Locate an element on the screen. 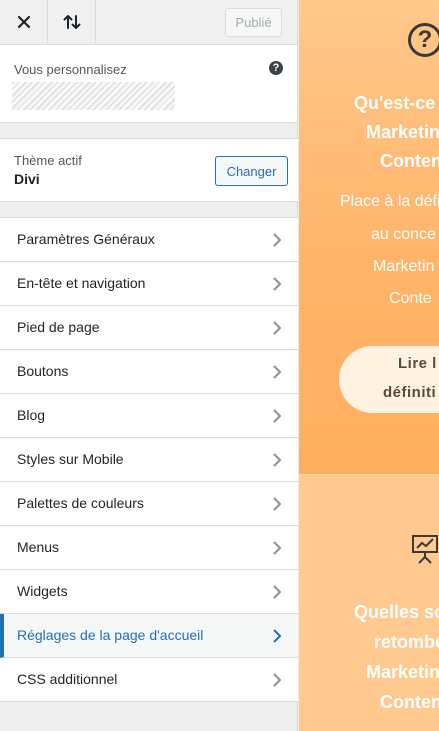 Image resolution: width=439 pixels, height=731 pixels. active-theme-name: Divi is located at coordinates (27, 179).